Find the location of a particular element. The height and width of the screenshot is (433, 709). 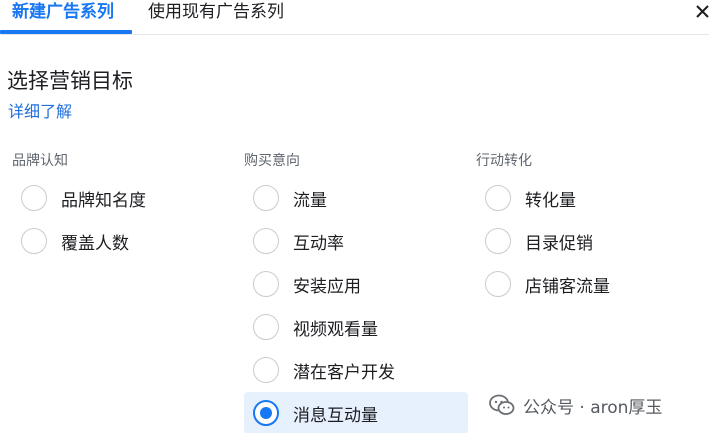

option-label: 店铺客流量 is located at coordinates (567, 286).